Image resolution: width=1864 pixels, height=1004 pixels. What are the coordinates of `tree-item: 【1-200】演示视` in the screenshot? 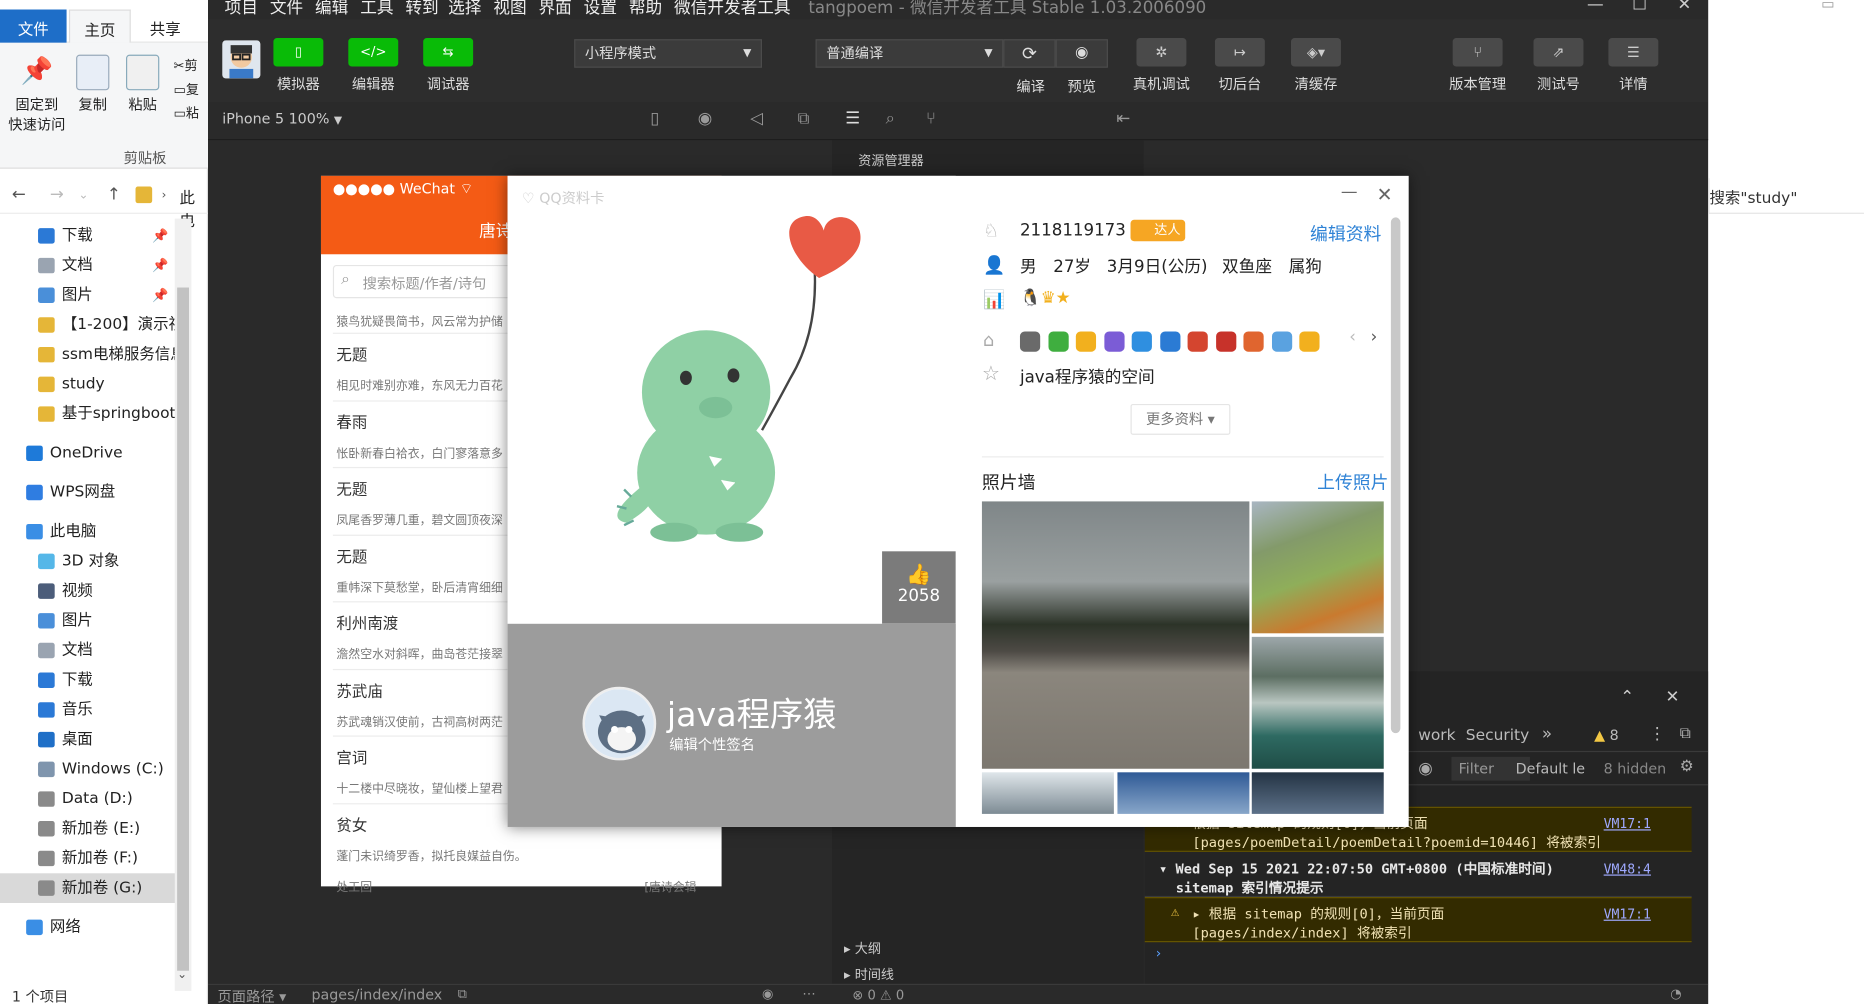 It's located at (88, 325).